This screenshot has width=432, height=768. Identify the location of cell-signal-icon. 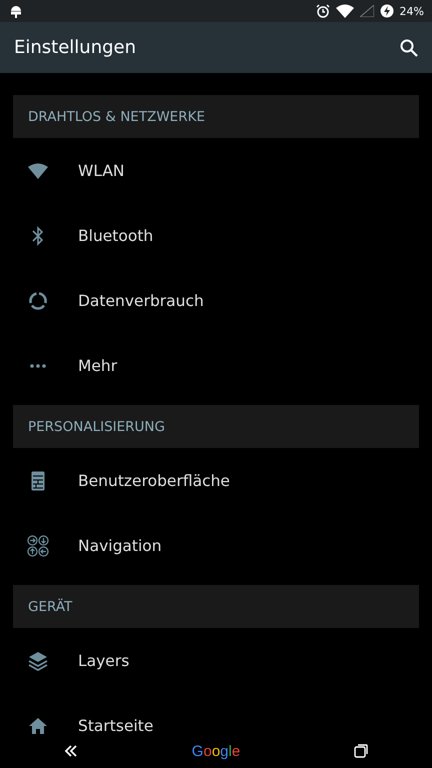
(367, 11).